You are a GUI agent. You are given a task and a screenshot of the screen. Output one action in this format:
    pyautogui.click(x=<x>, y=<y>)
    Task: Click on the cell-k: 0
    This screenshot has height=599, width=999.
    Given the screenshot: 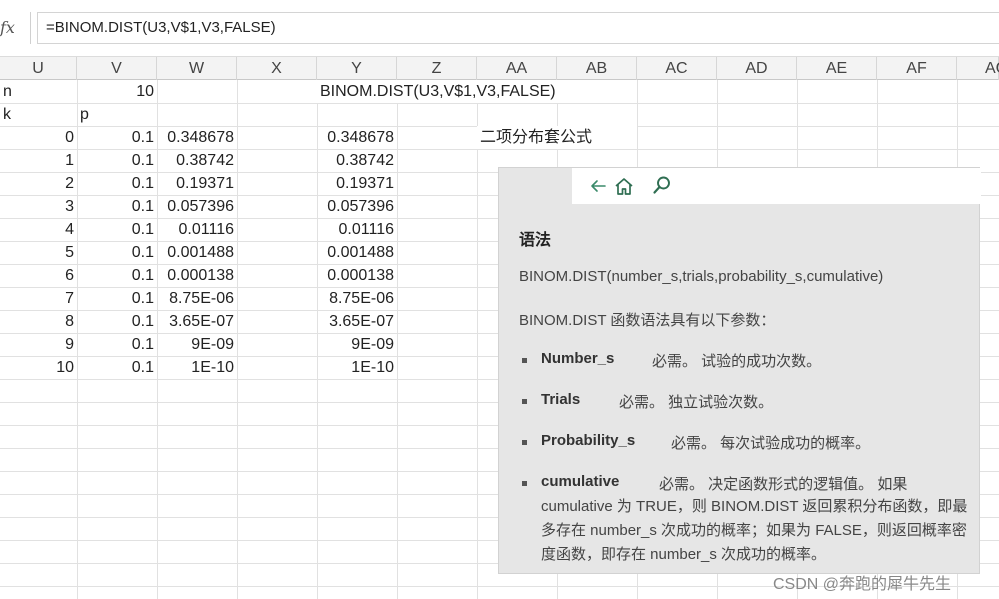 What is the action you would take?
    pyautogui.click(x=38, y=137)
    